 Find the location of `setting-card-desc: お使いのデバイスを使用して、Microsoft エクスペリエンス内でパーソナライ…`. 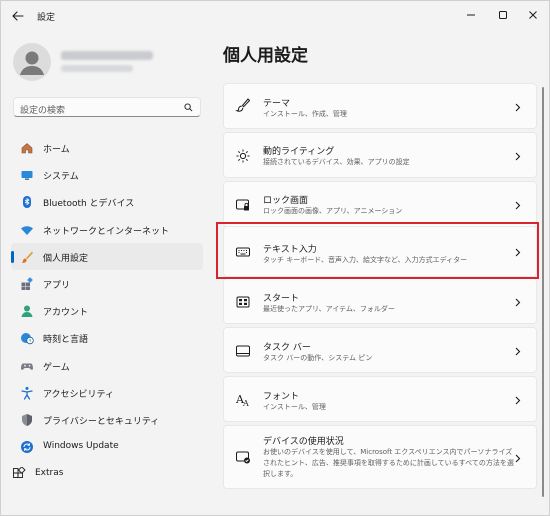

setting-card-desc: お使いのデバイスを使用して、Microsoft エクスペリエンス内でパーソナライ… is located at coordinates (388, 463).